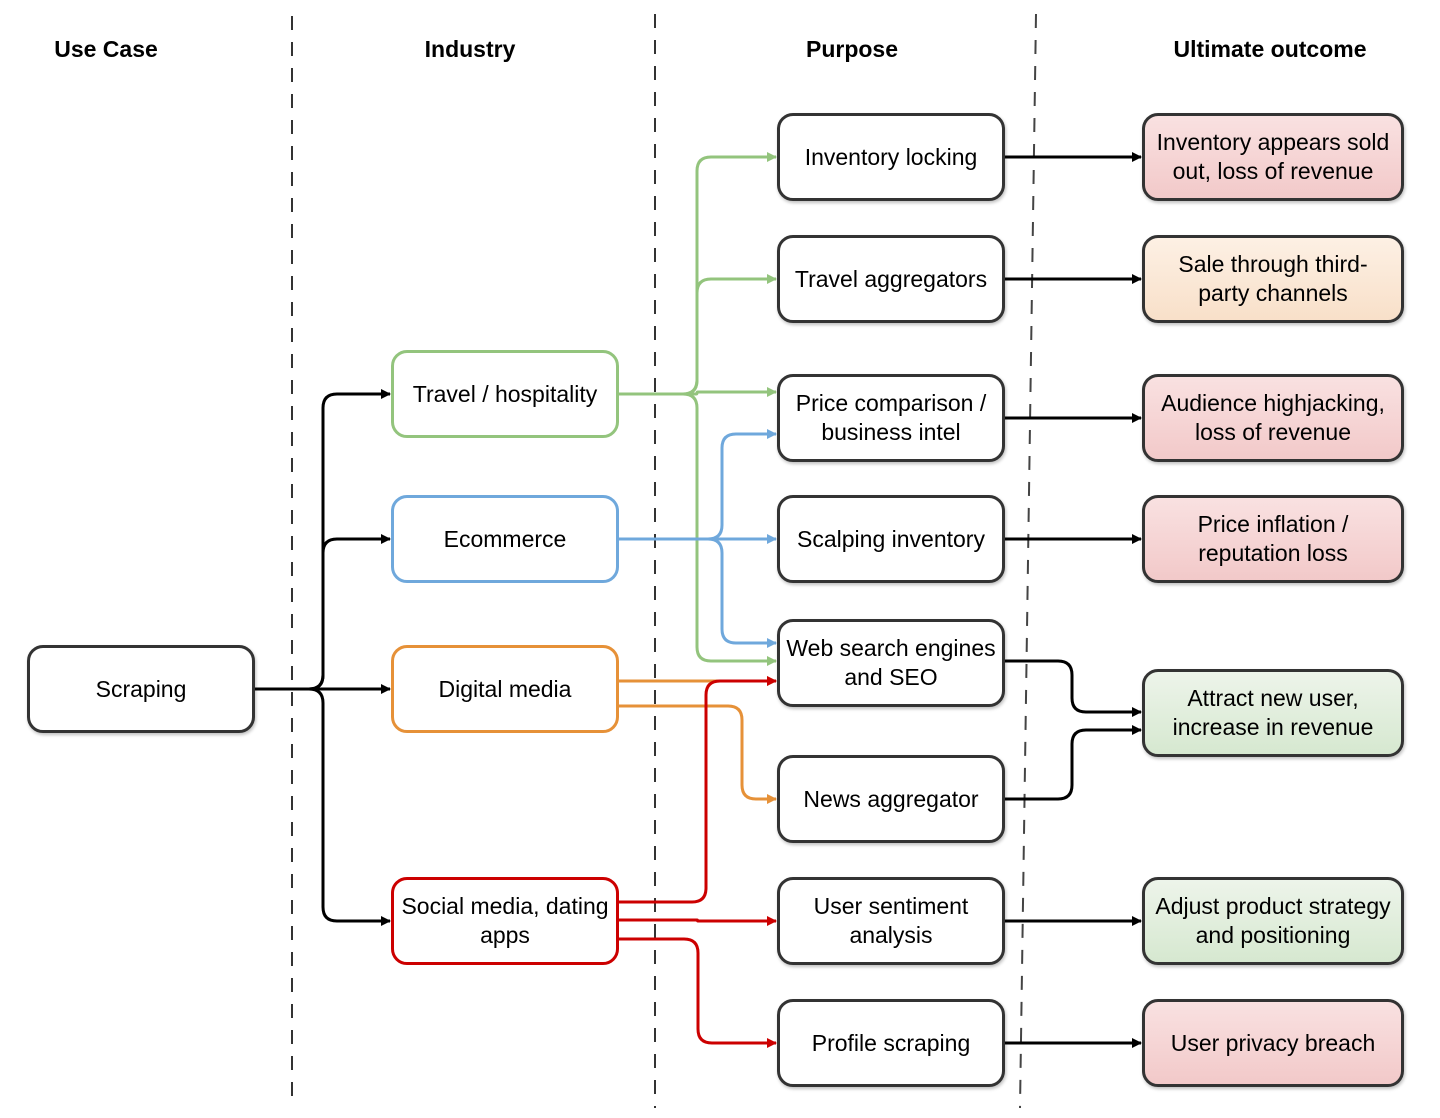  Describe the element at coordinates (323, 806) in the screenshot. I see `edge-scraping-to-social-media` at that location.